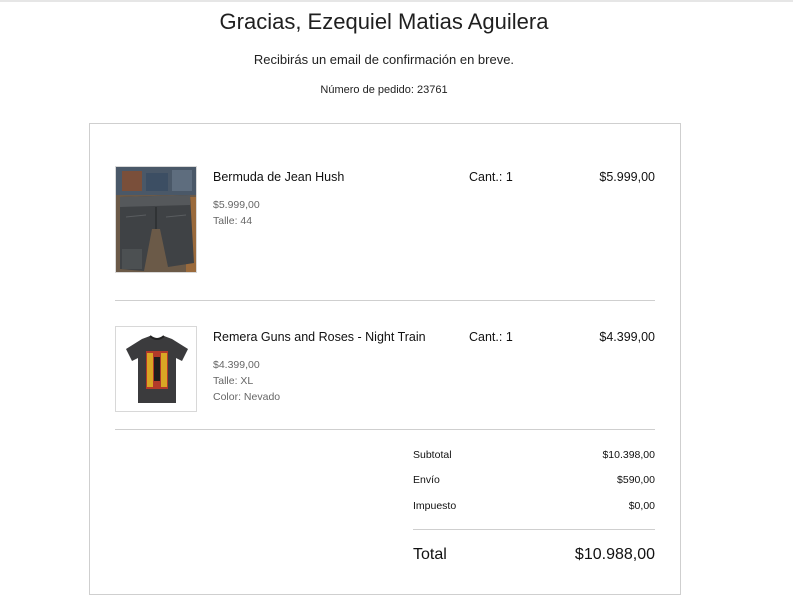 This screenshot has width=793, height=603. What do you see at coordinates (636, 480) in the screenshot?
I see `shipping-value: $590,00` at bounding box center [636, 480].